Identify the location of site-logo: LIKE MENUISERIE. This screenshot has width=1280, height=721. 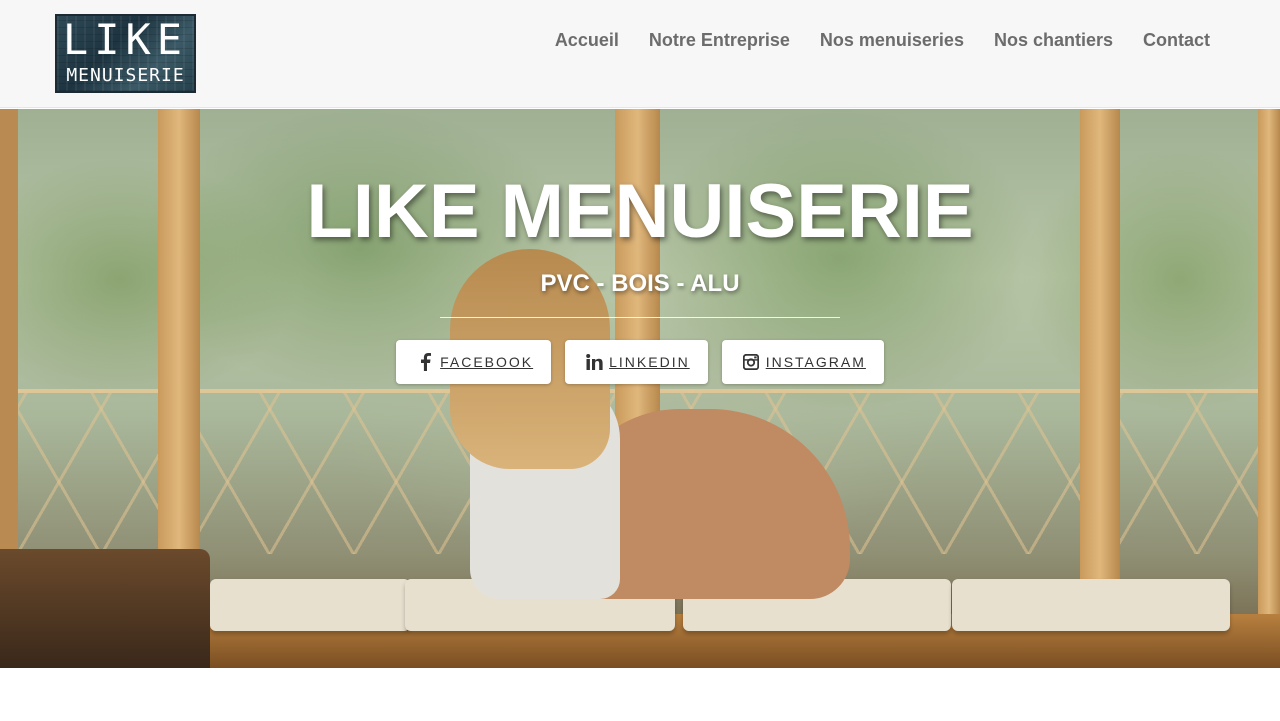
(125, 53).